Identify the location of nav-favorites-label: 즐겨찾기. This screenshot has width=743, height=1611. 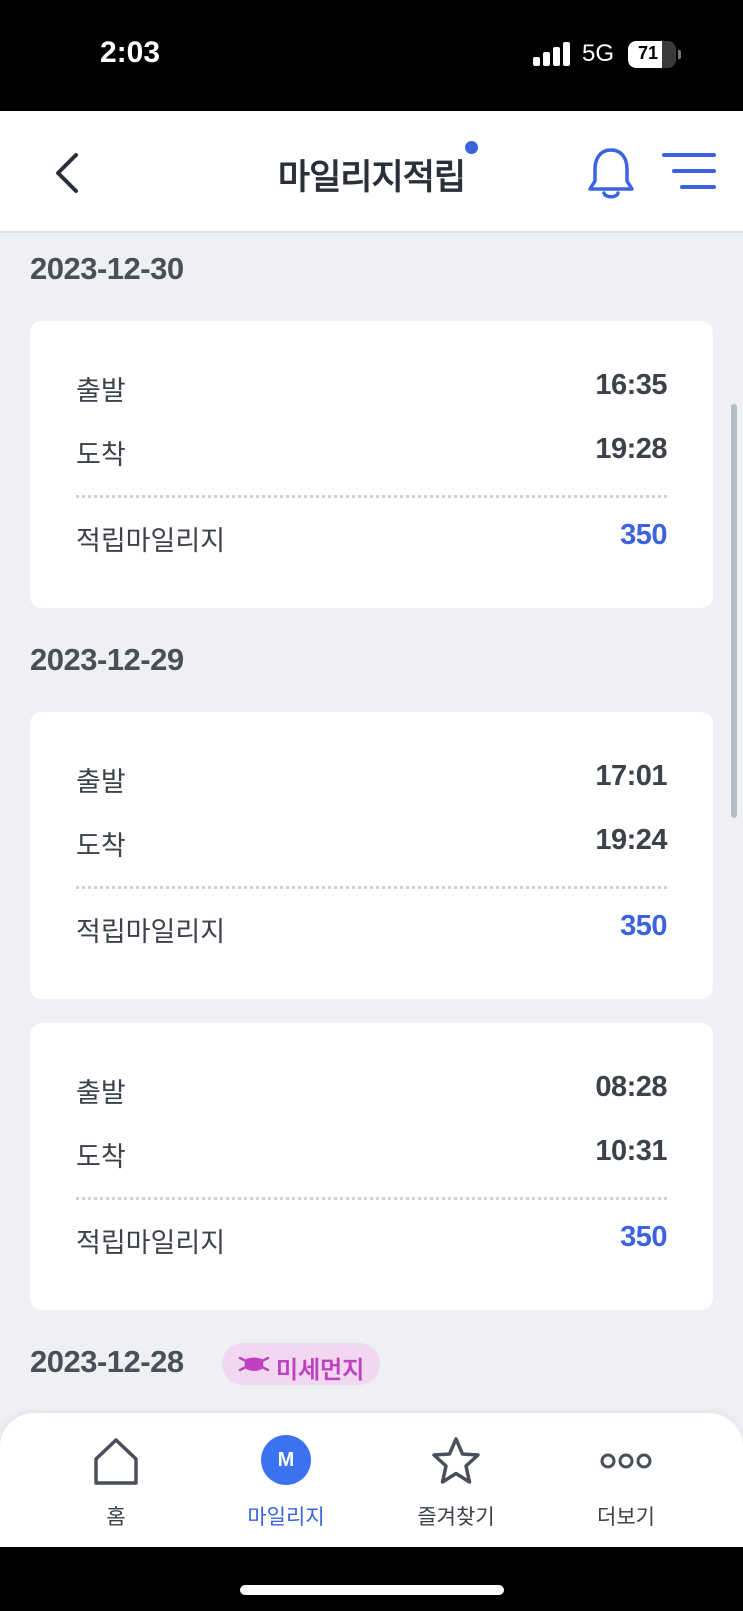
(456, 1517).